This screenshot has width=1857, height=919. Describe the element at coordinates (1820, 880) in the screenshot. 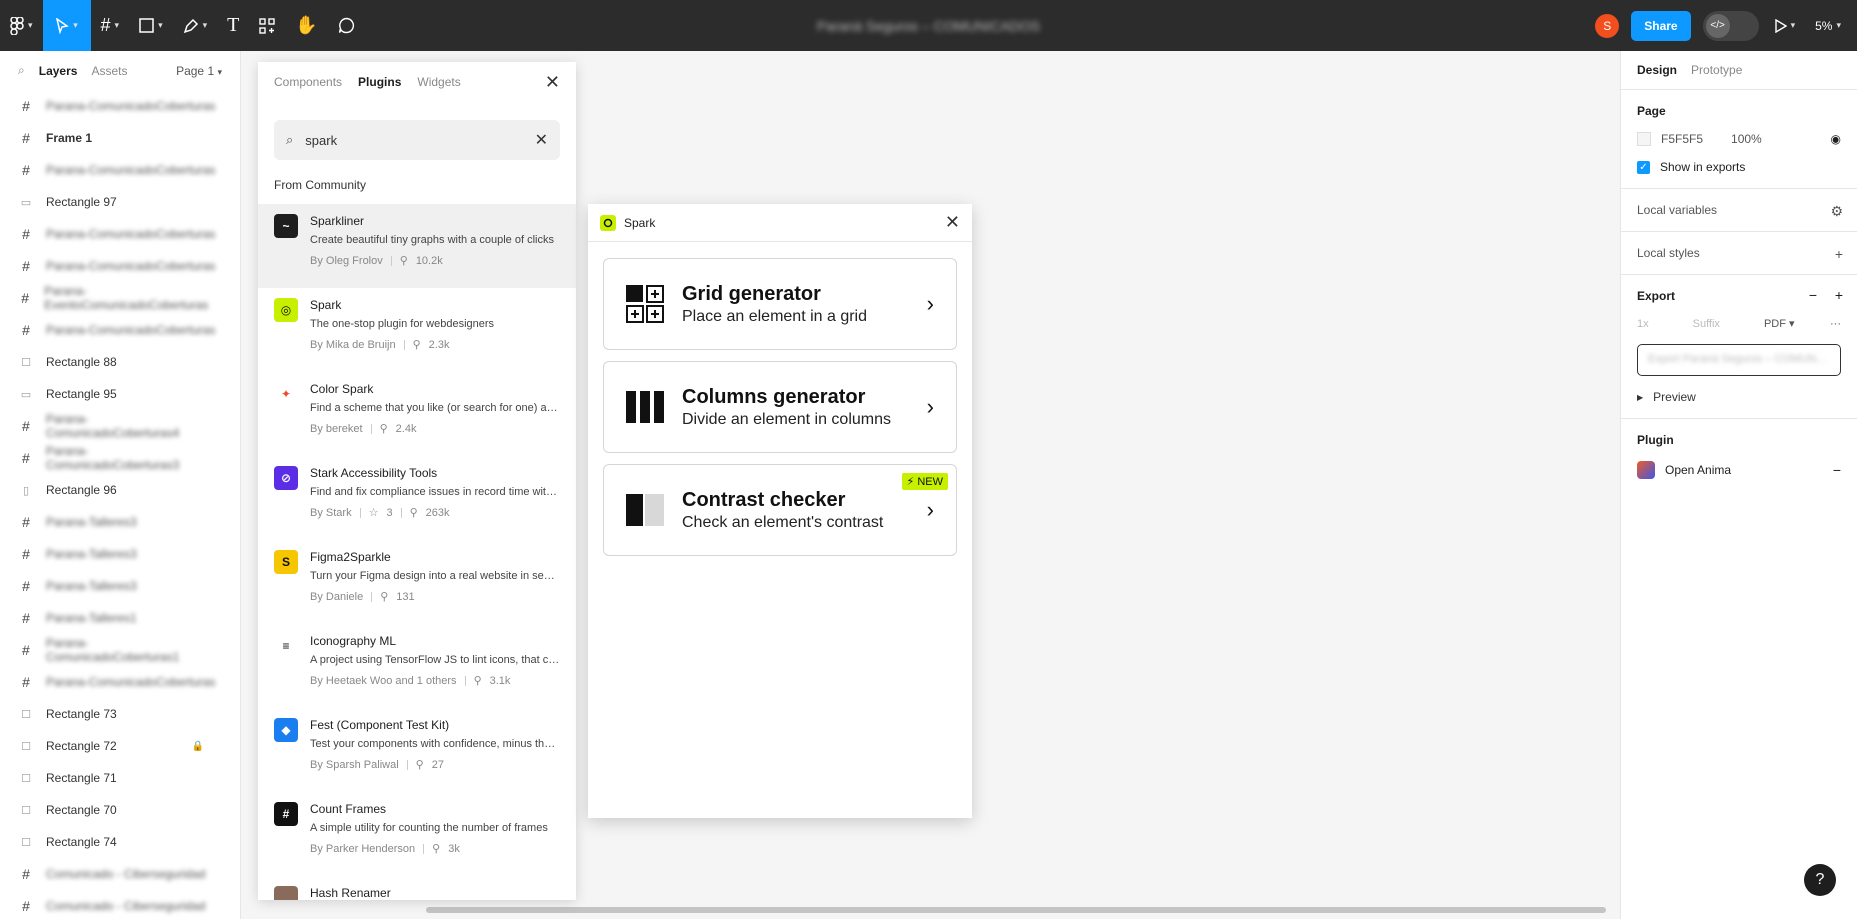

I see `help-button: ?` at that location.